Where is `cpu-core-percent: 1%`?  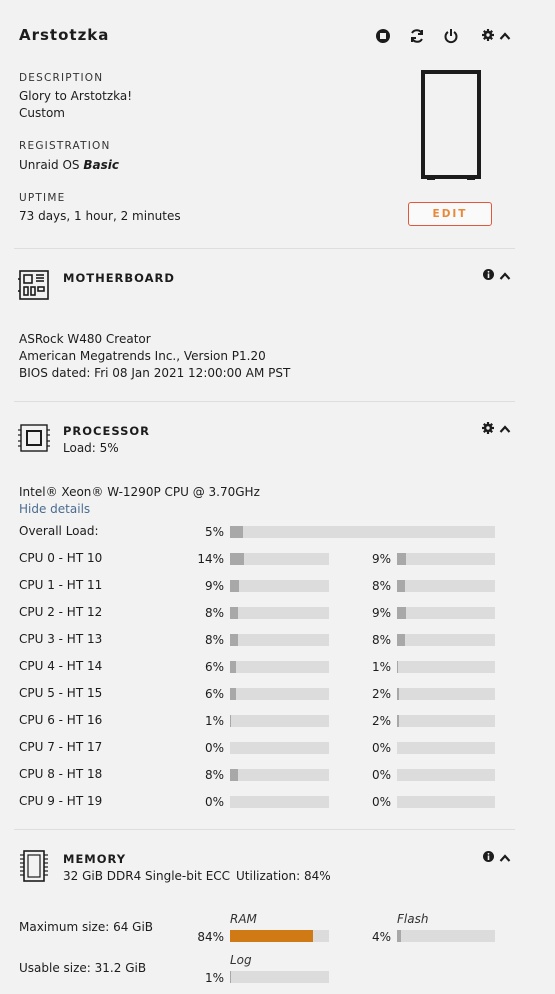
cpu-core-percent: 1% is located at coordinates (214, 721).